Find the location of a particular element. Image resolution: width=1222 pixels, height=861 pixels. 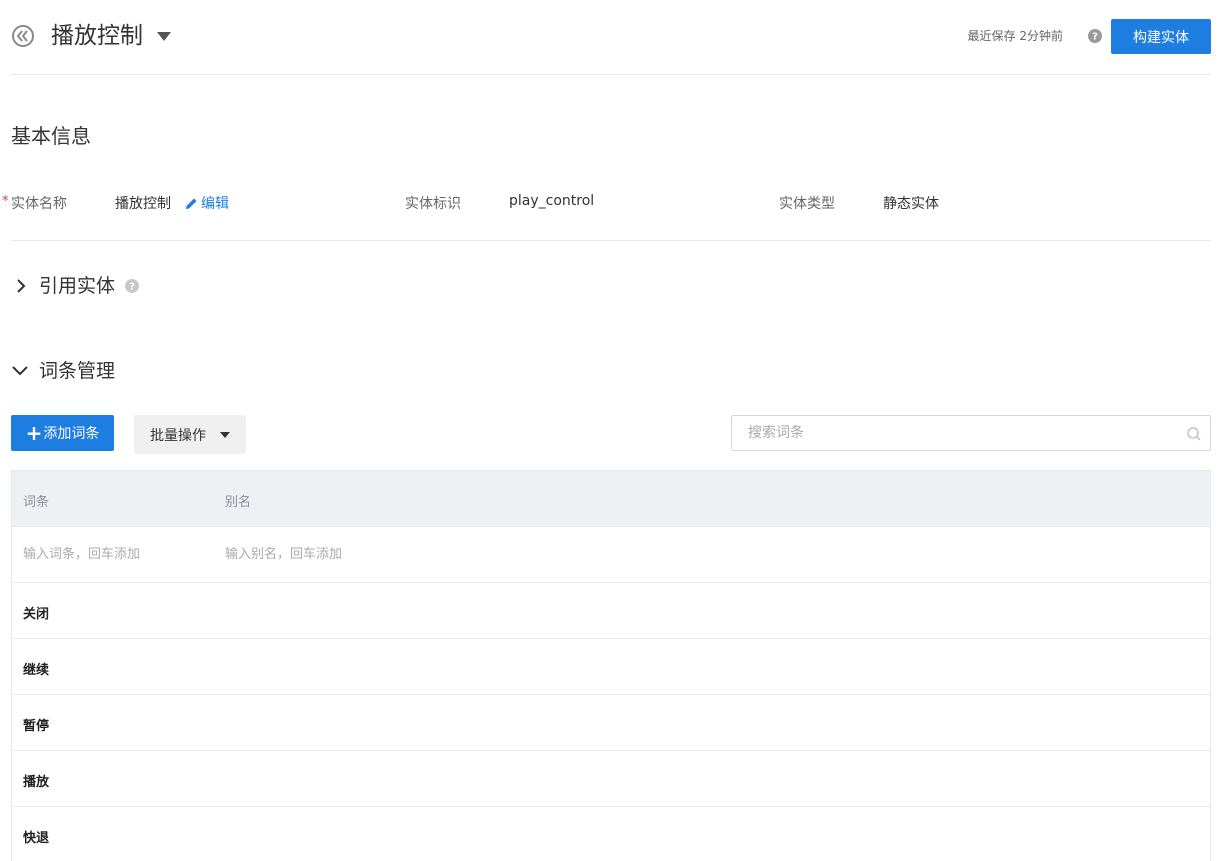

search-icon is located at coordinates (1194, 434).